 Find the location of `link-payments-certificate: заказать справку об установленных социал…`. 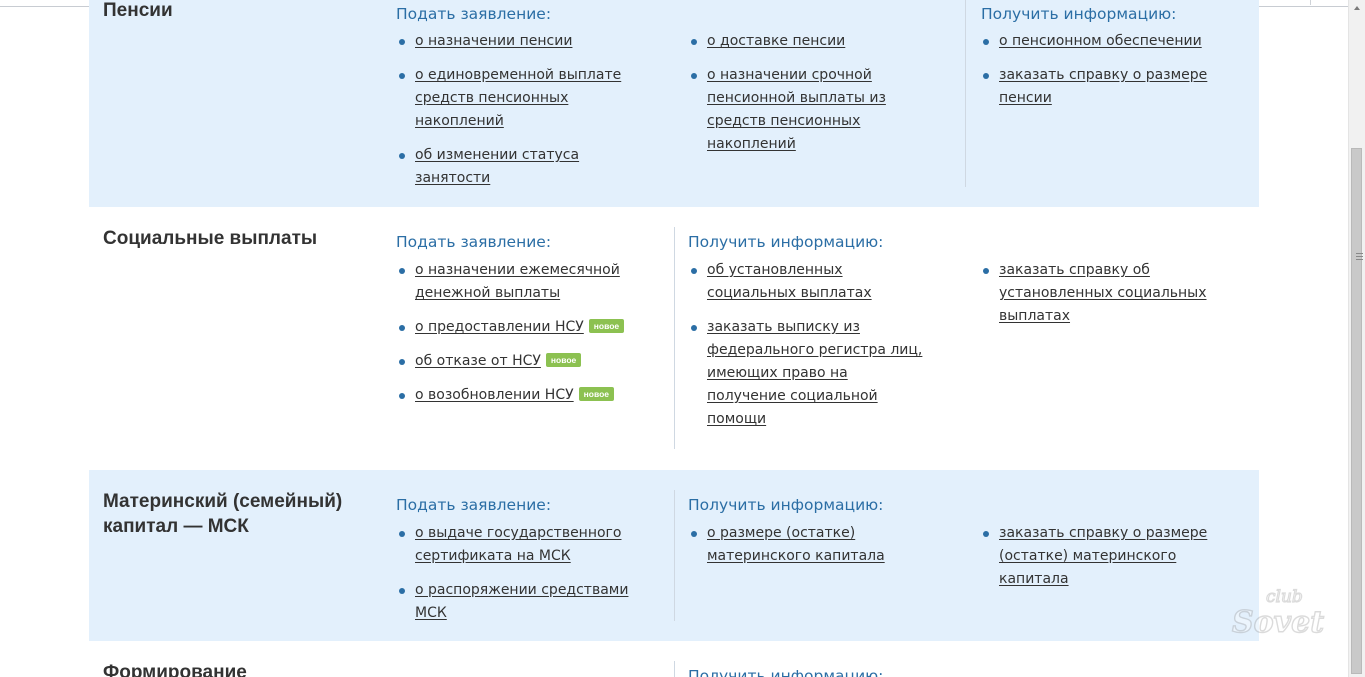

link-payments-certificate: заказать справку об установленных социал… is located at coordinates (1103, 293).